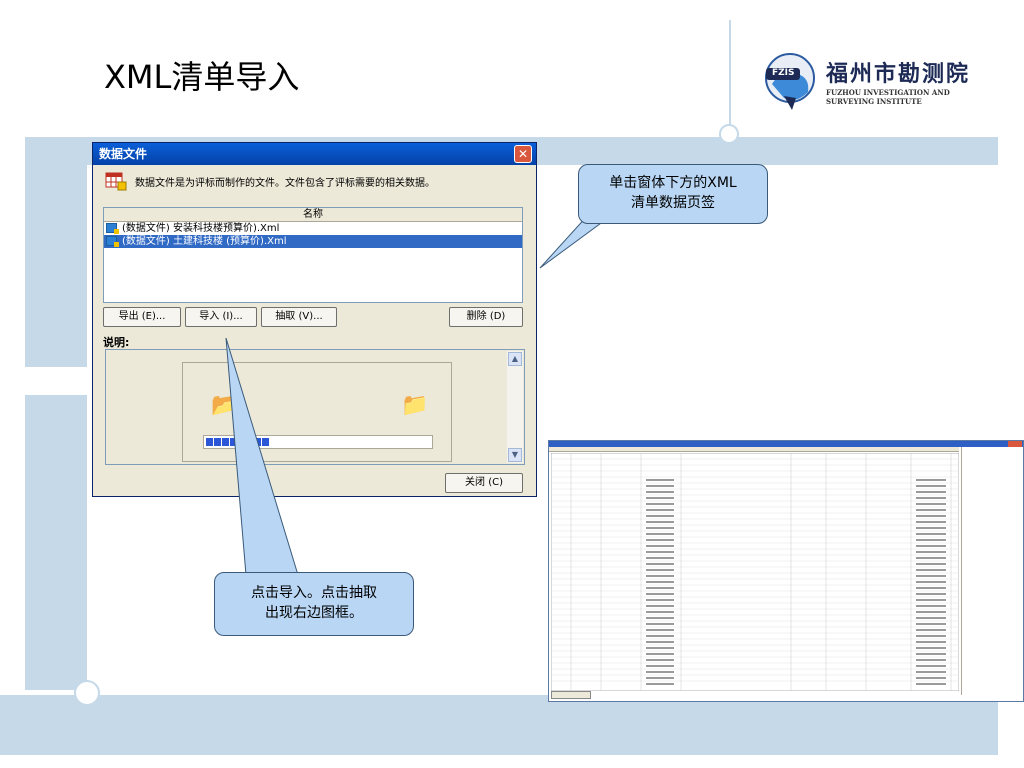 The width and height of the screenshot is (1024, 768). I want to click on callout-xml-tab: 单击窗体下方的XML 清单数据页签, so click(673, 194).